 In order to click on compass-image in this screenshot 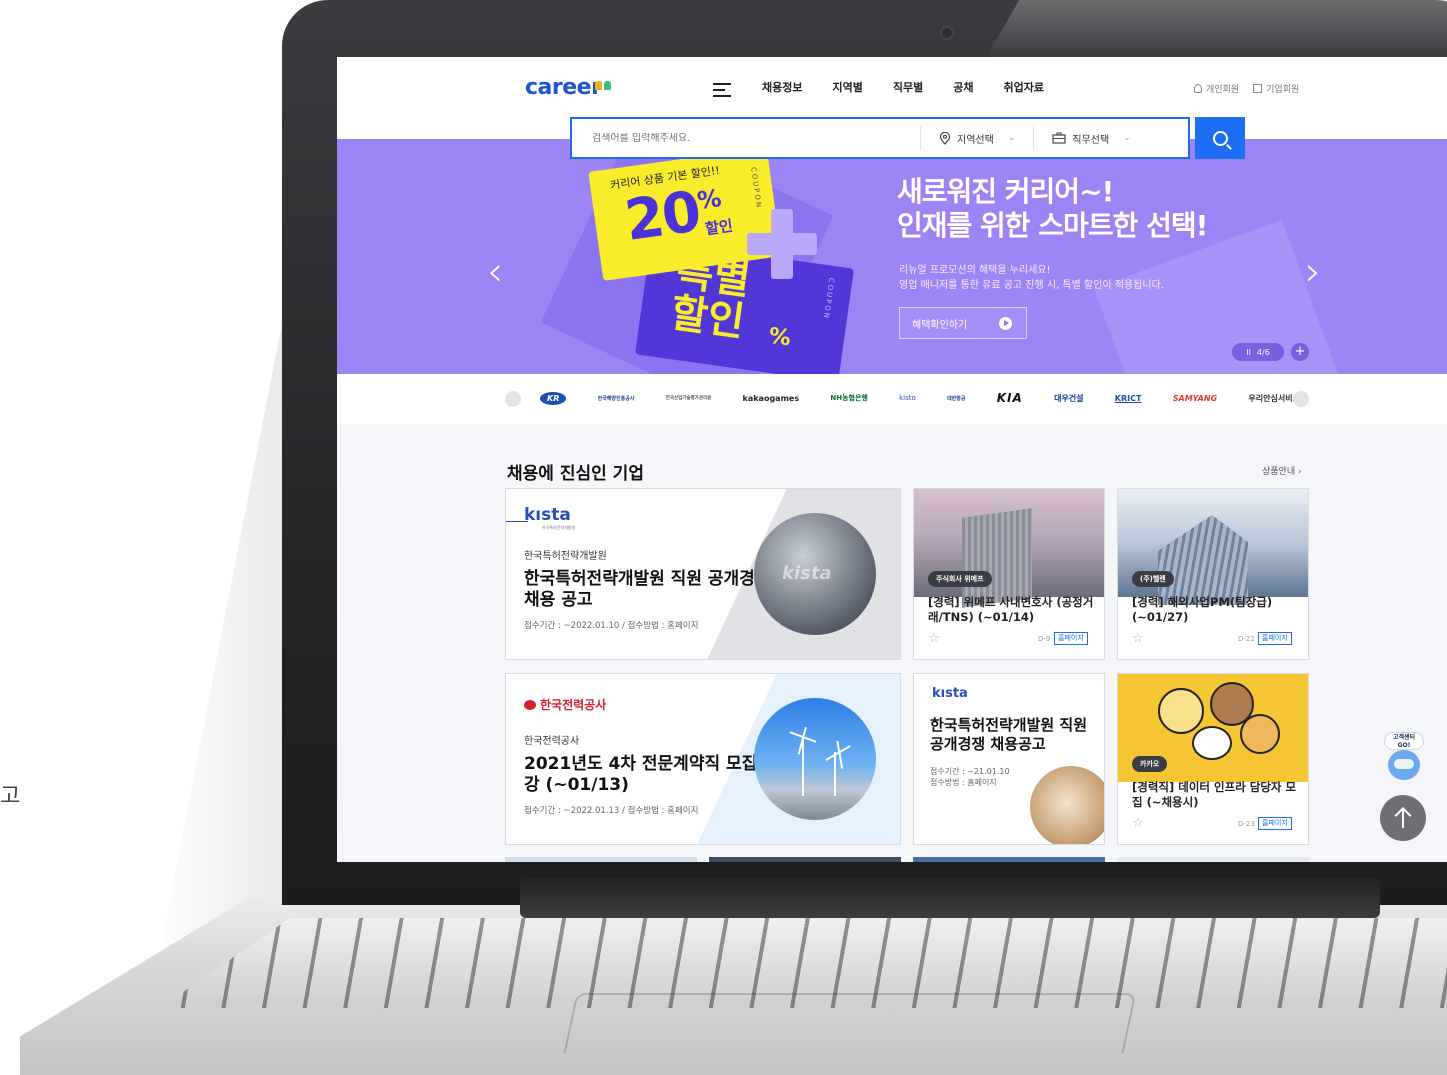, I will do `click(1067, 805)`.